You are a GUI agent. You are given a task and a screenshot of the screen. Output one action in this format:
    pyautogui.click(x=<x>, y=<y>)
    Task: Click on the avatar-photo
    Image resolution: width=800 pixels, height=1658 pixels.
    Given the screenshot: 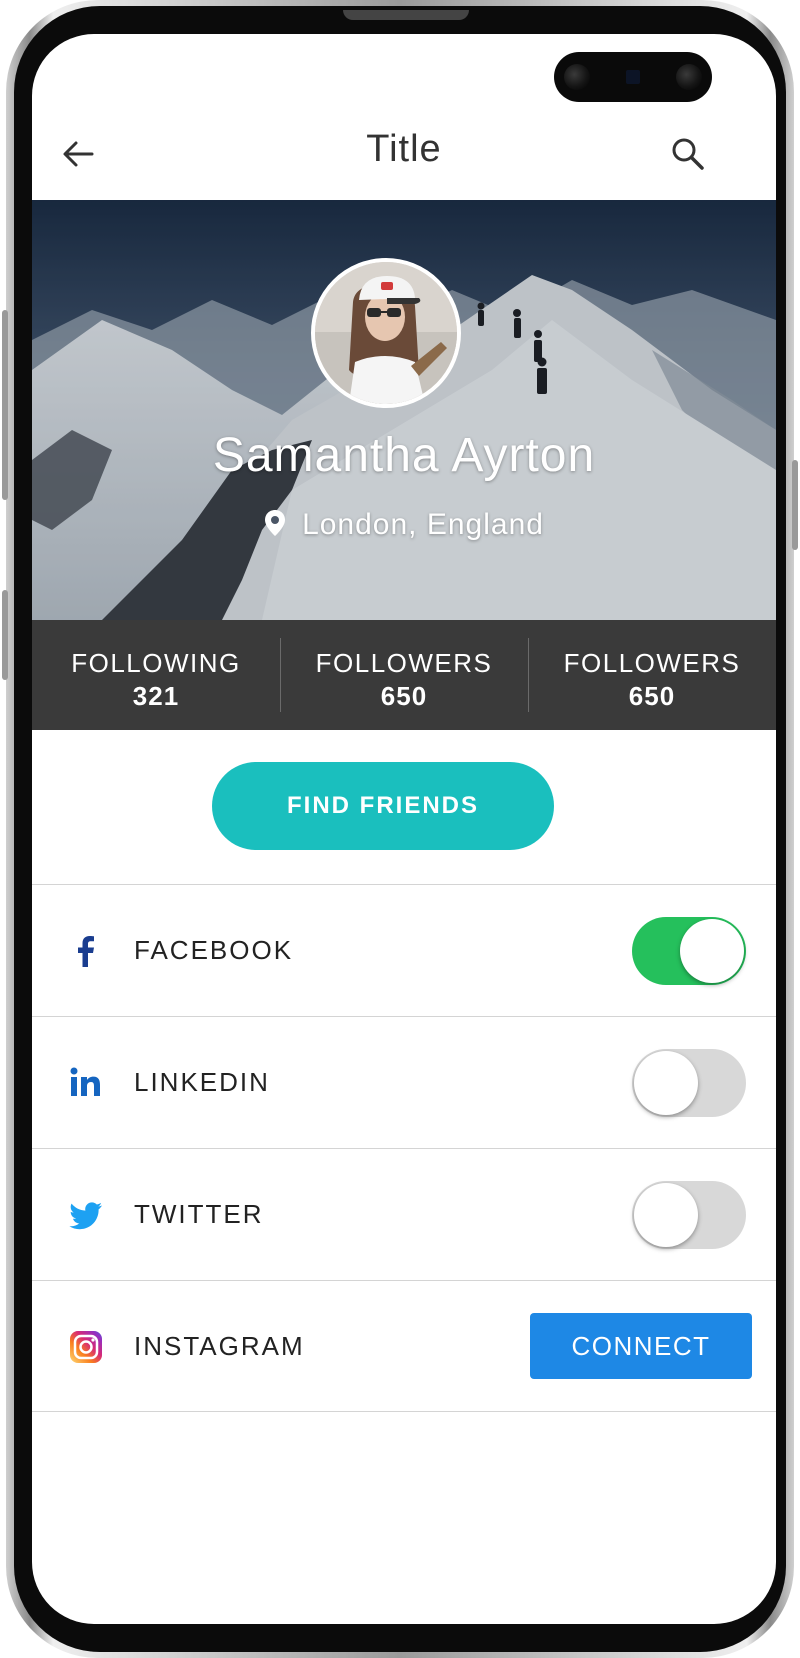 What is the action you would take?
    pyautogui.click(x=386, y=333)
    